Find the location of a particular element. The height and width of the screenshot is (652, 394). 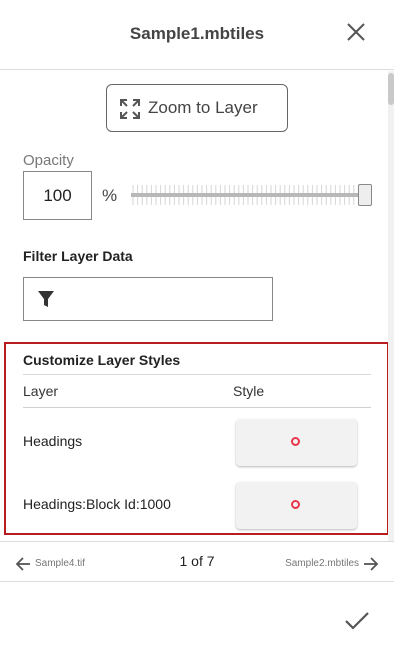

vertical-scrollbar is located at coordinates (391, 306).